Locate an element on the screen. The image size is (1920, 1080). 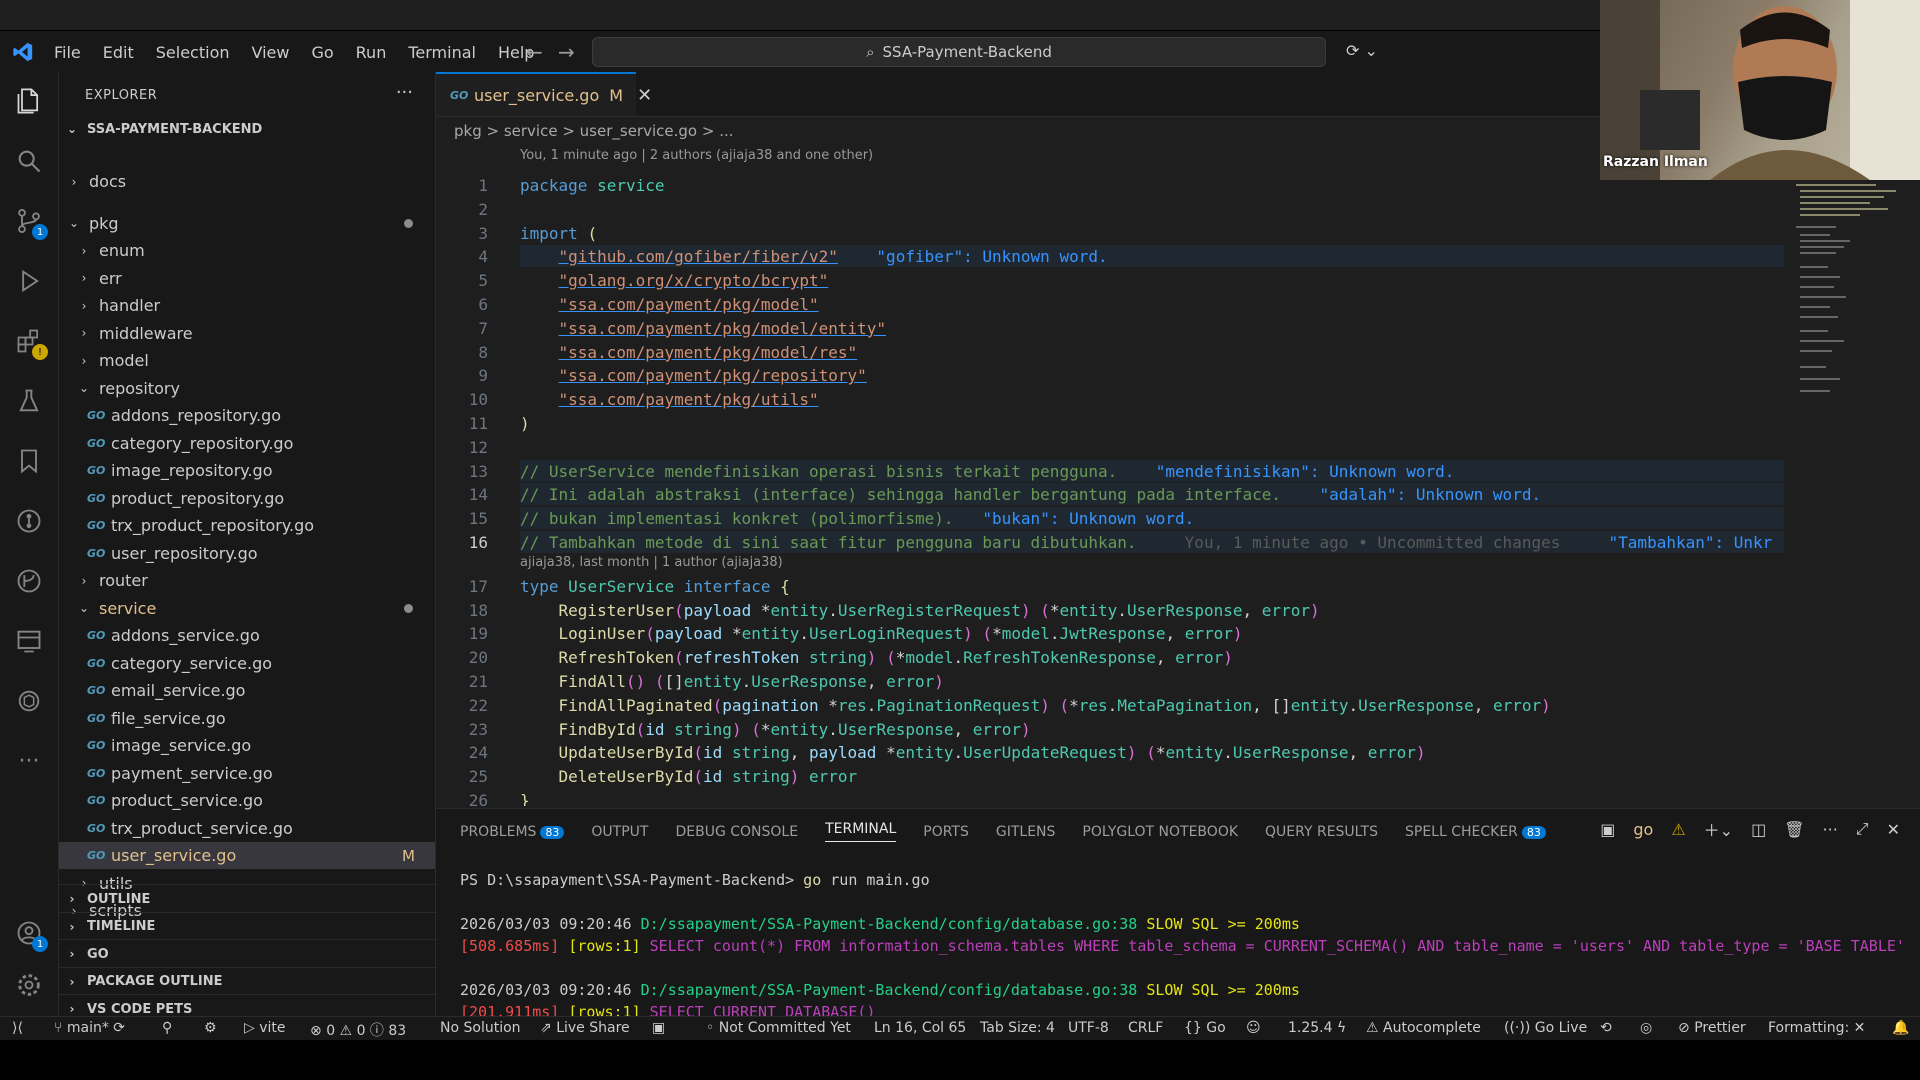
maximize-panel-icon: ⤢ is located at coordinates (1862, 829).